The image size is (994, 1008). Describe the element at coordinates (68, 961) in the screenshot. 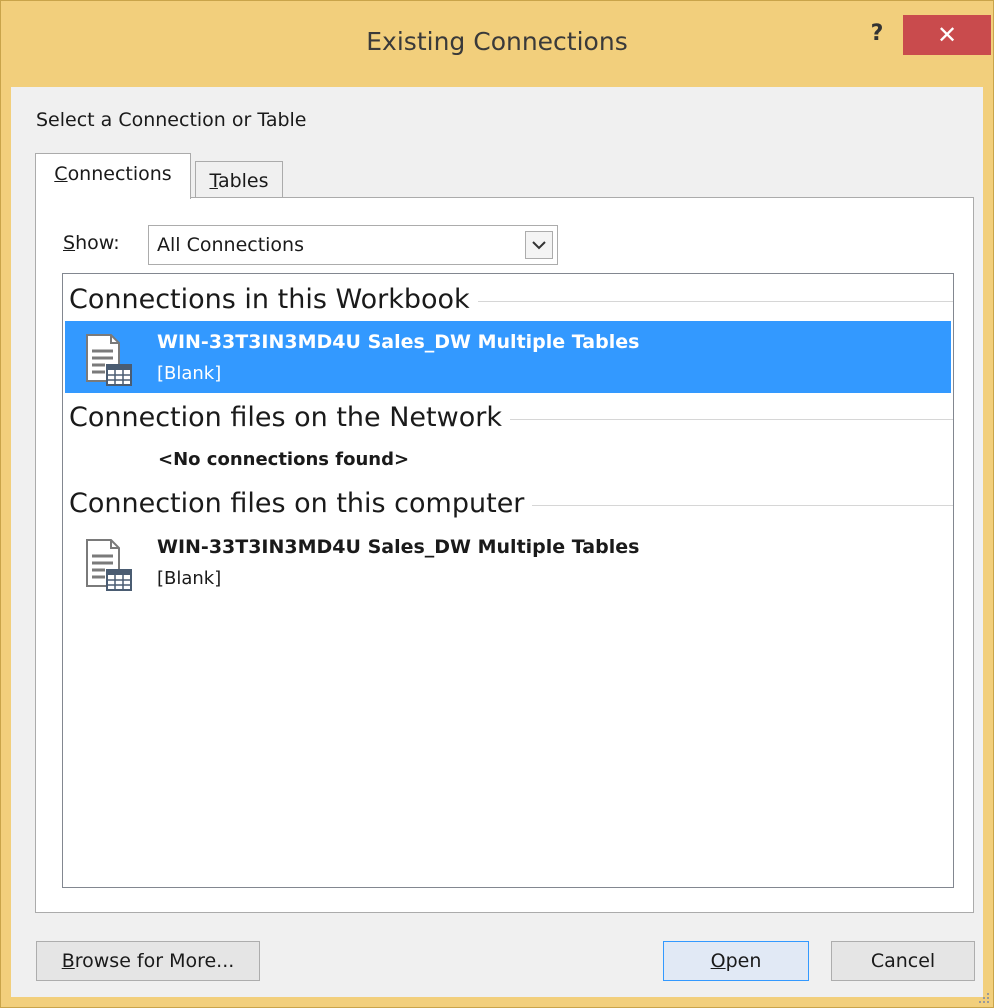

I see `browse-accesskey: B` at that location.